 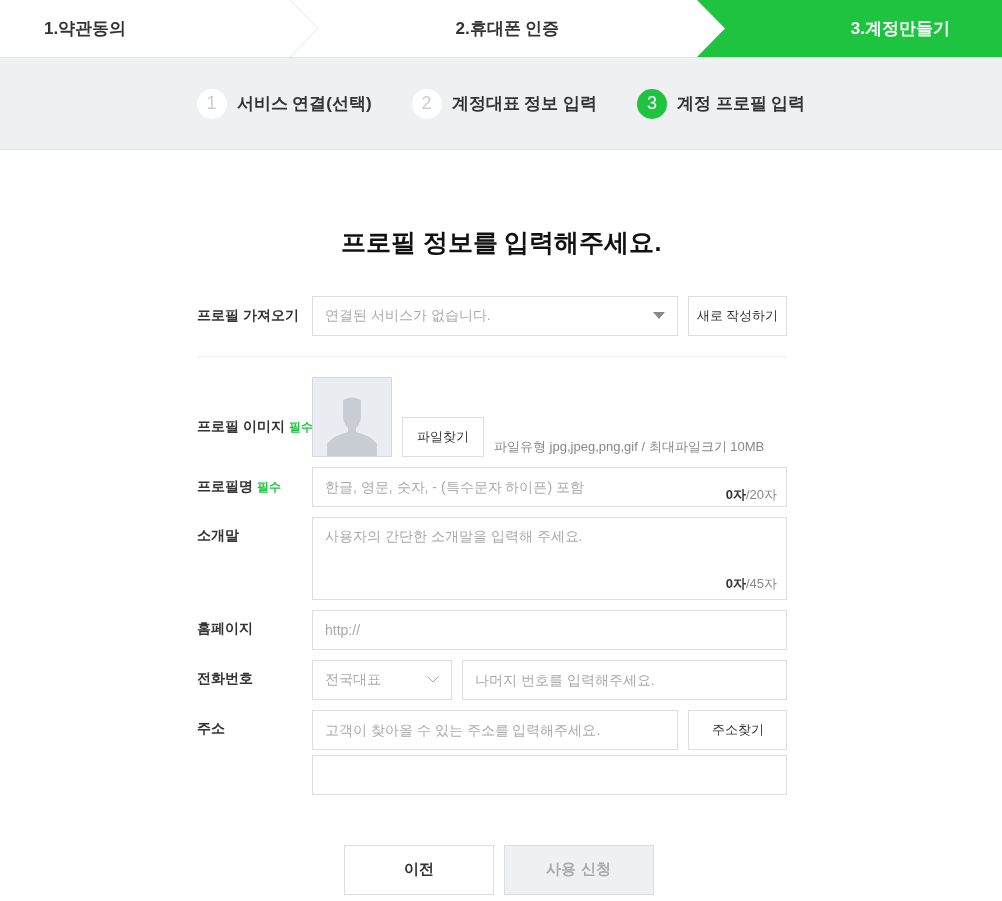 I want to click on homepage-field: http://, so click(x=549, y=629).